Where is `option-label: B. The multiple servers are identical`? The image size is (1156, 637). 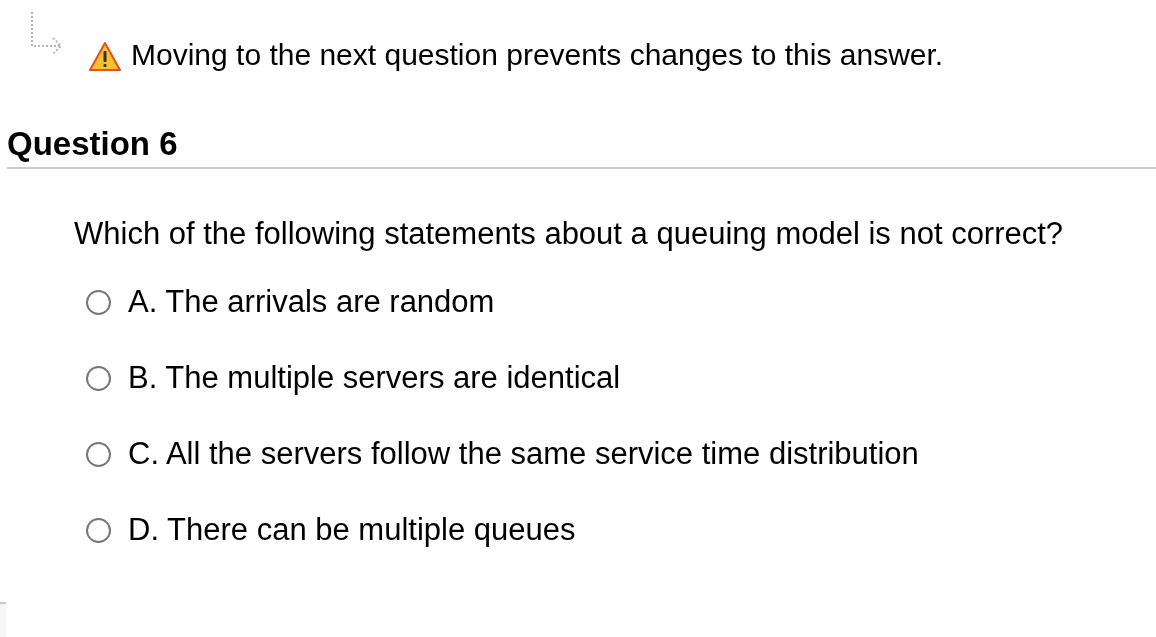 option-label: B. The multiple servers are identical is located at coordinates (374, 378).